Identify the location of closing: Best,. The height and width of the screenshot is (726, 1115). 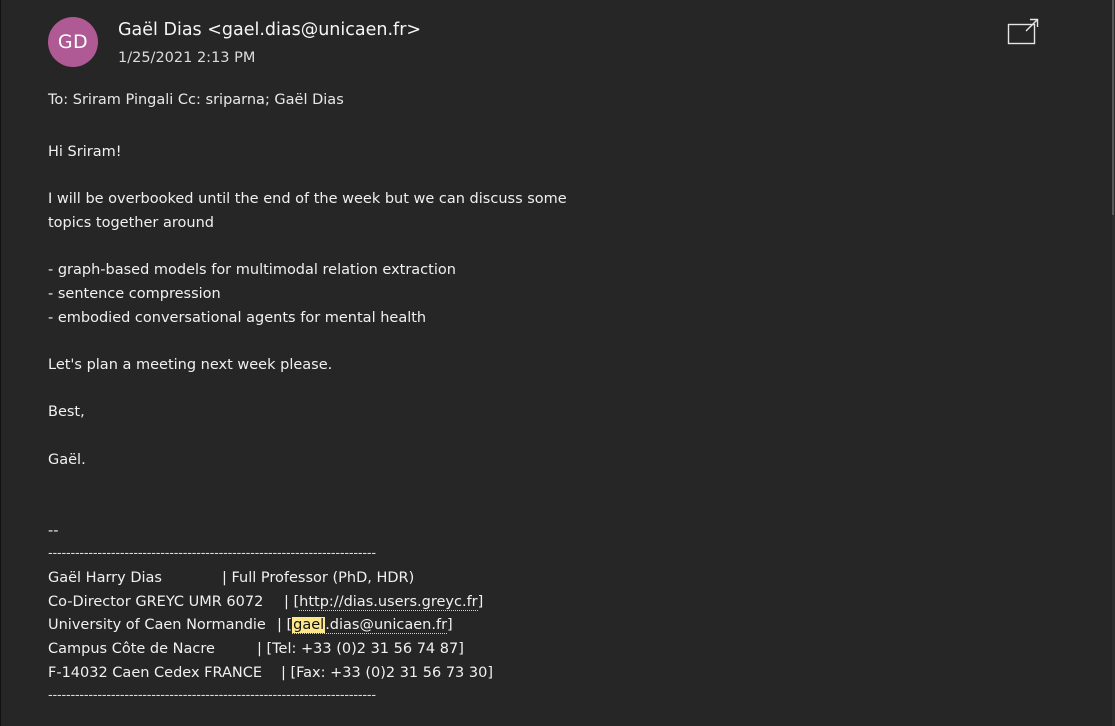
(66, 412).